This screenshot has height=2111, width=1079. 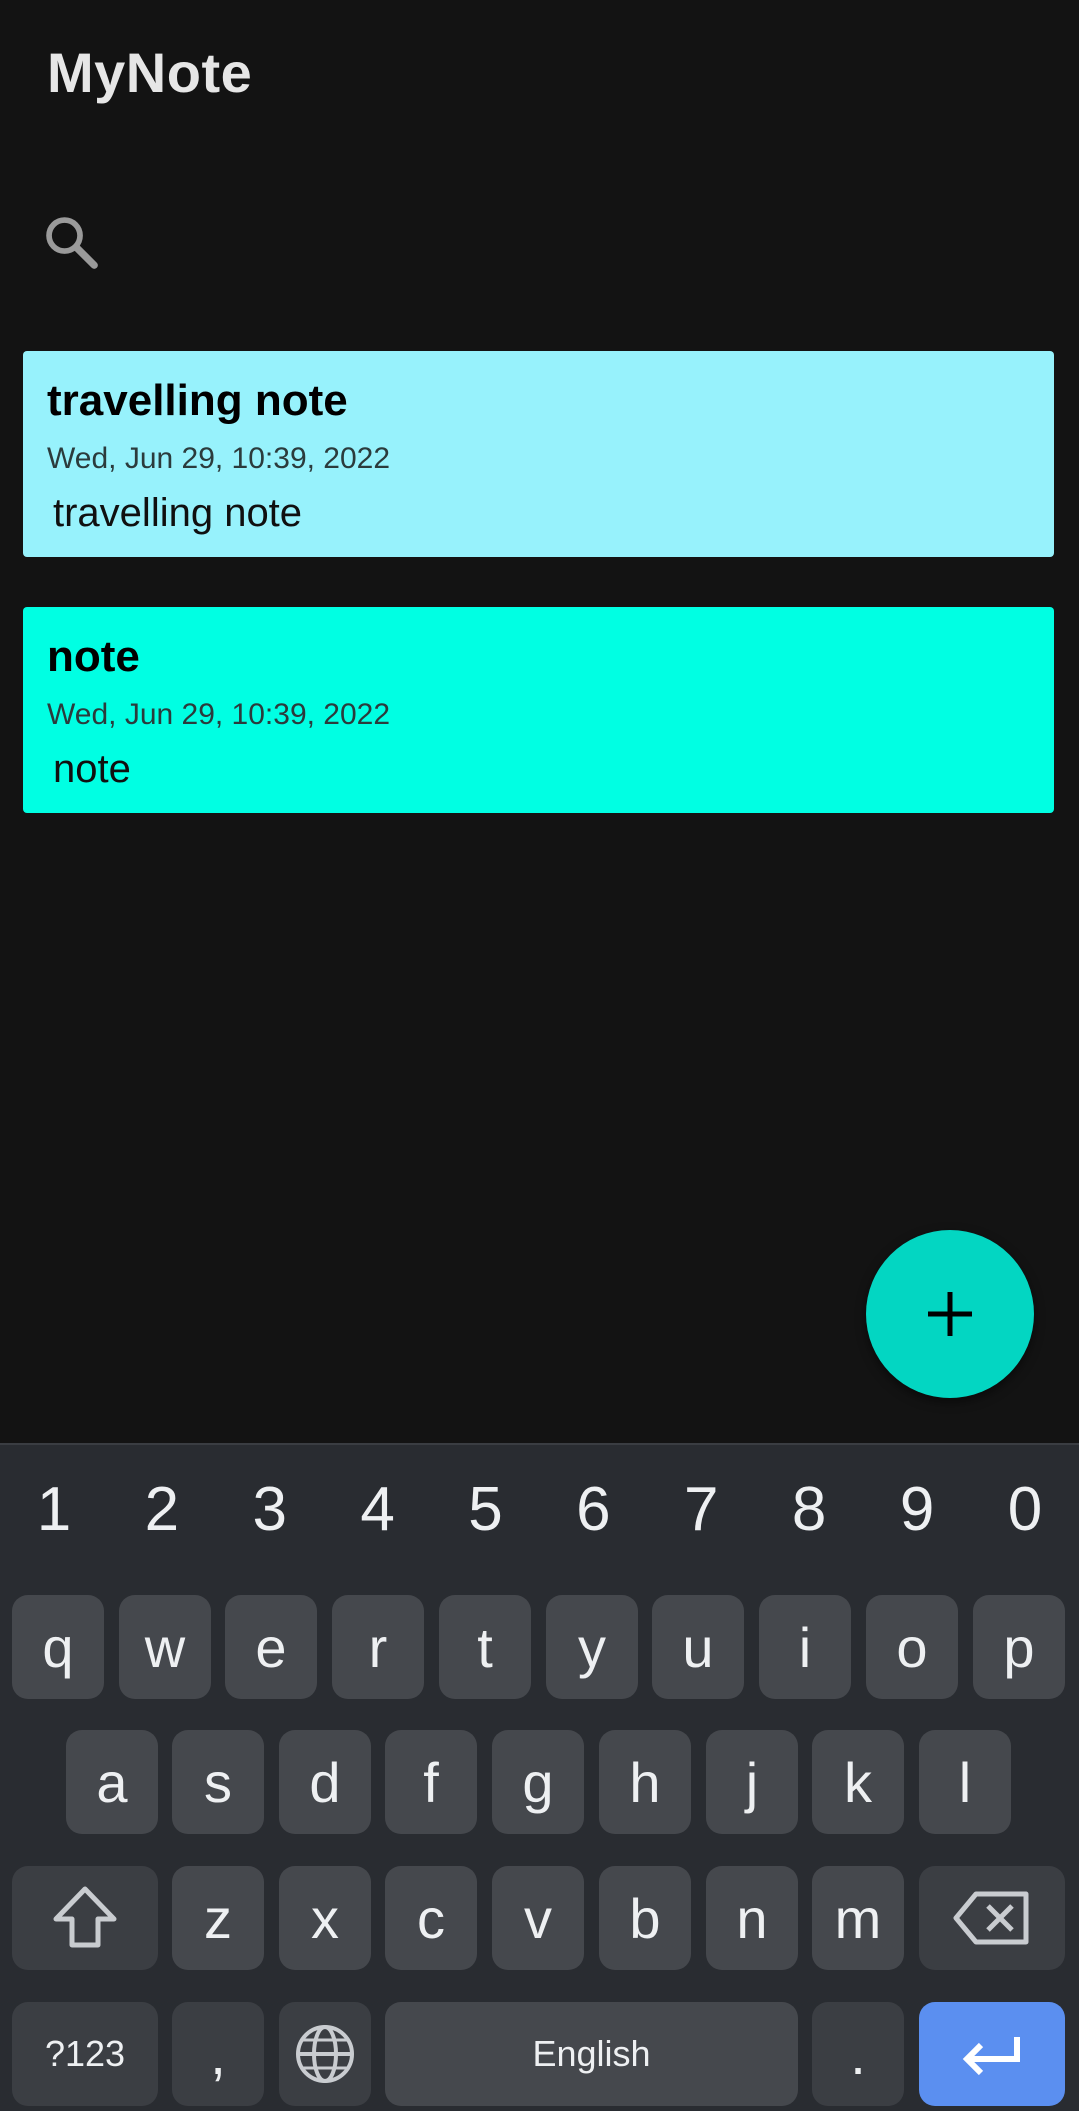 I want to click on key-9: 9, so click(x=917, y=1510).